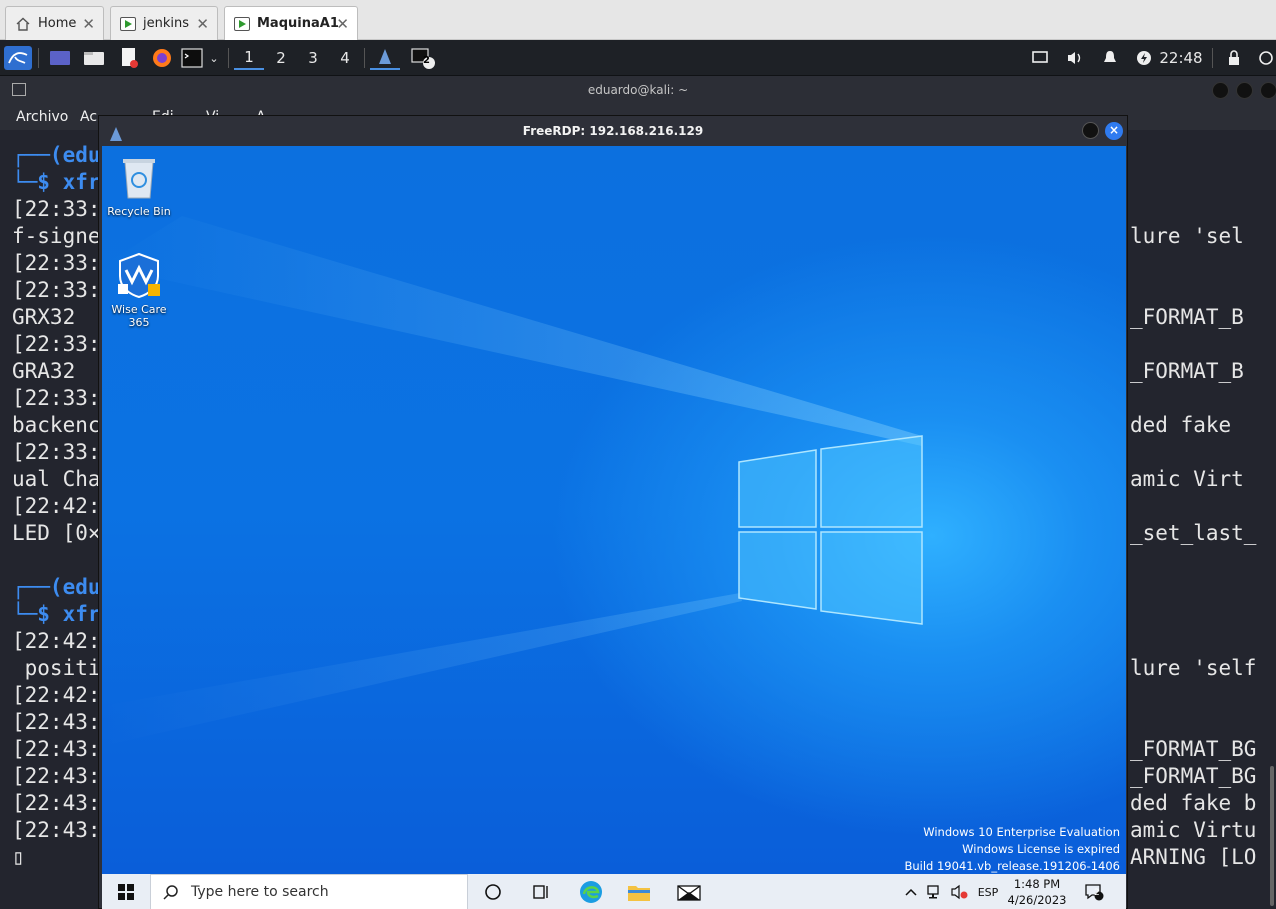 This screenshot has width=1276, height=909. What do you see at coordinates (988, 891) in the screenshot?
I see `input-language-indicator: ESP` at bounding box center [988, 891].